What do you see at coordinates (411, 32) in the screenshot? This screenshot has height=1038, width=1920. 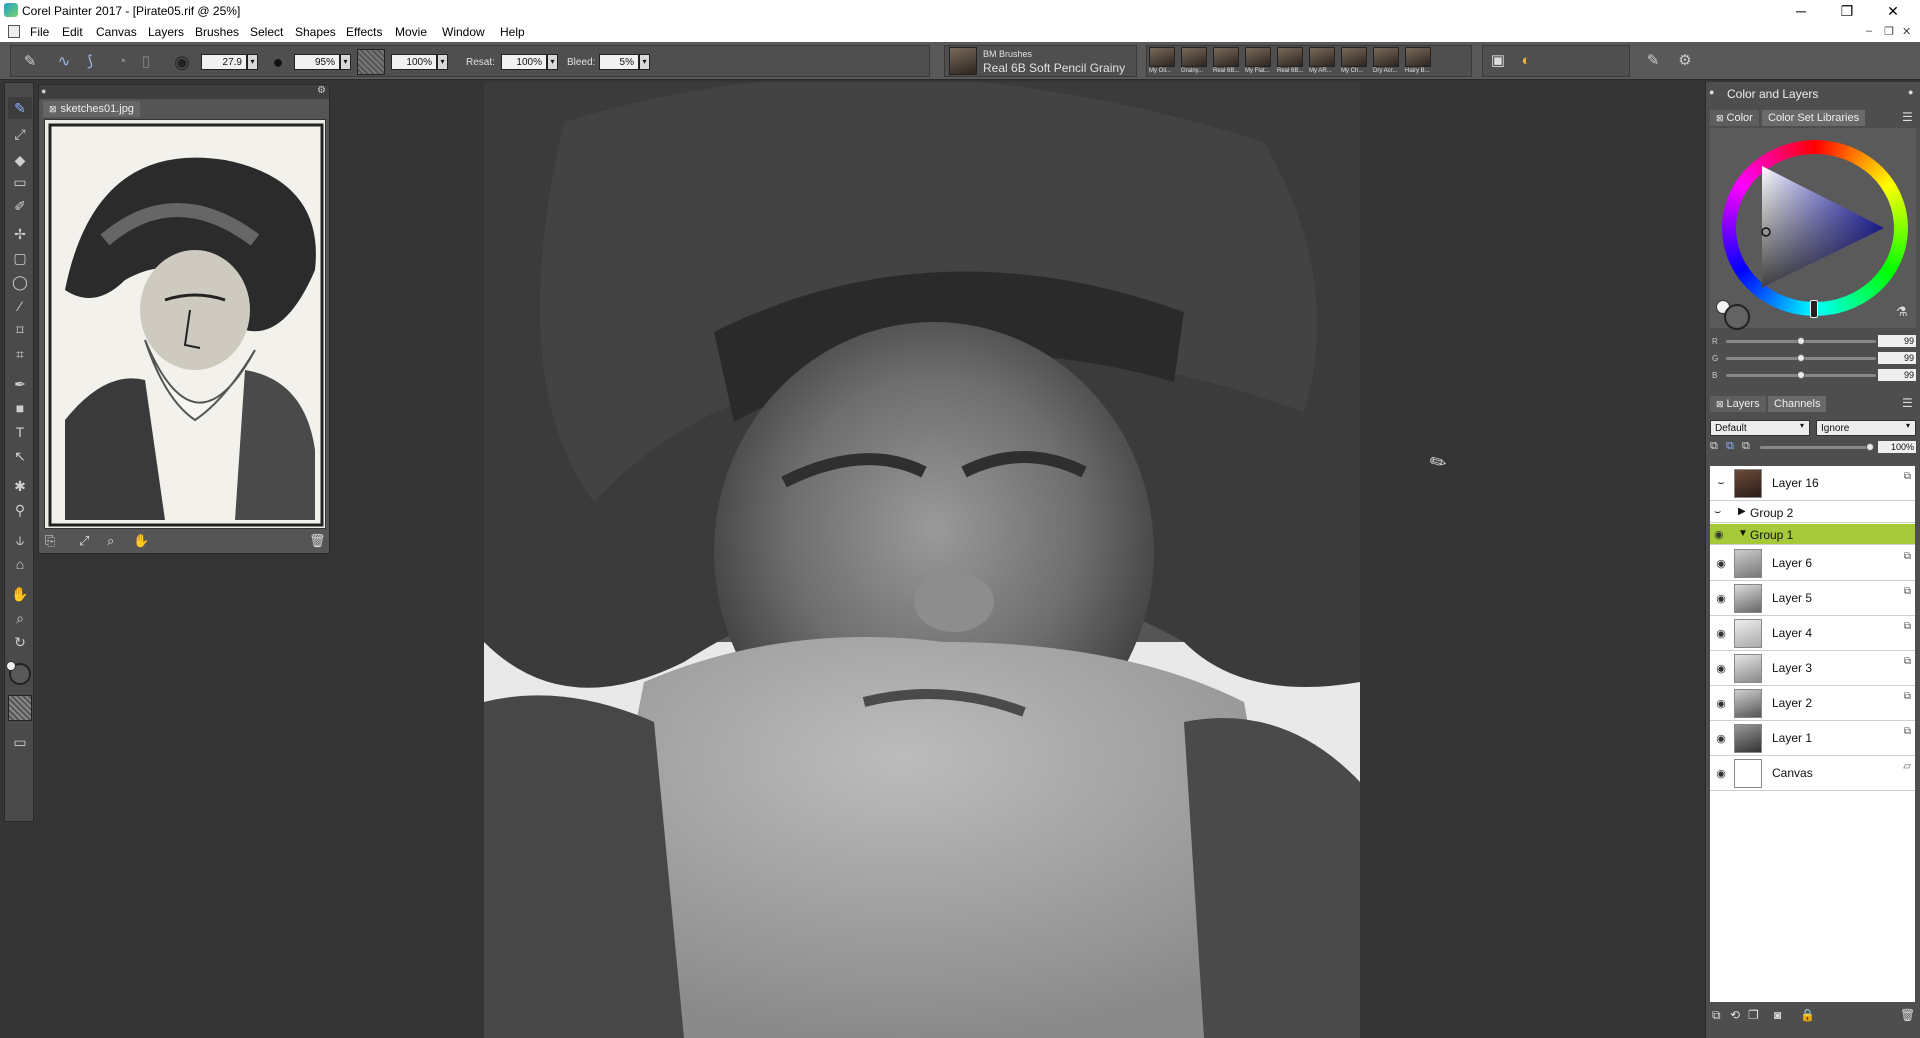 I see `menu-movie: Movie` at bounding box center [411, 32].